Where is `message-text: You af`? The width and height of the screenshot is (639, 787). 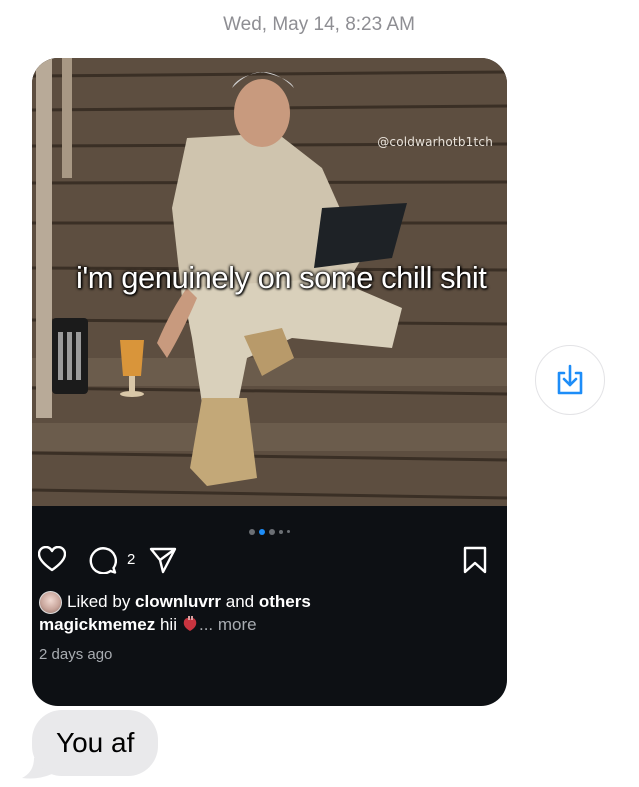
message-text: You af is located at coordinates (95, 742).